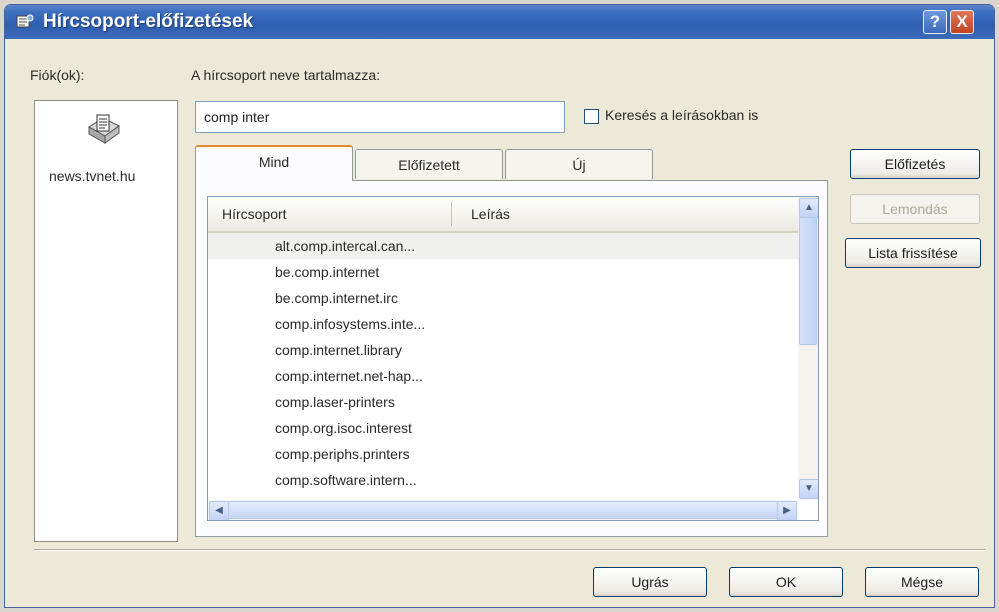 This screenshot has height=612, width=999. Describe the element at coordinates (503, 272) in the screenshot. I see `list-item: be.comp.internet` at that location.